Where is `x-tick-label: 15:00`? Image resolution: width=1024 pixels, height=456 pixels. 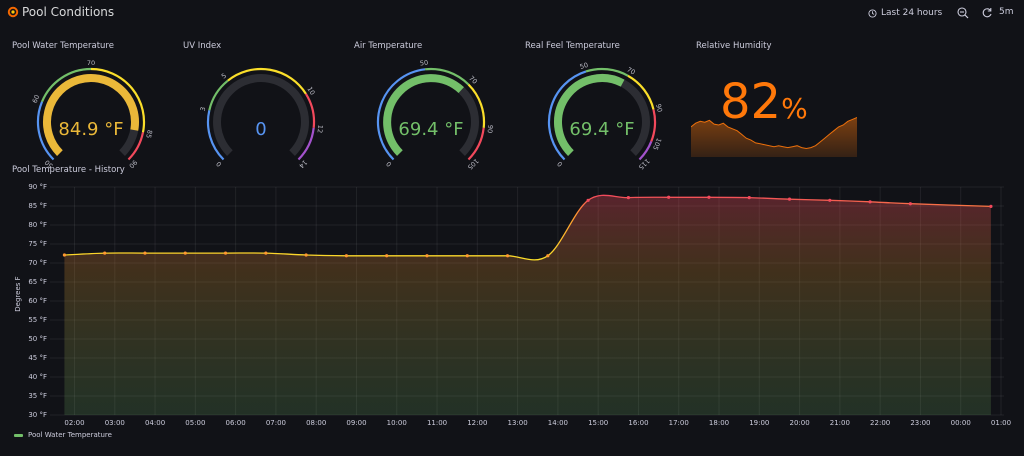
x-tick-label: 15:00 is located at coordinates (598, 423).